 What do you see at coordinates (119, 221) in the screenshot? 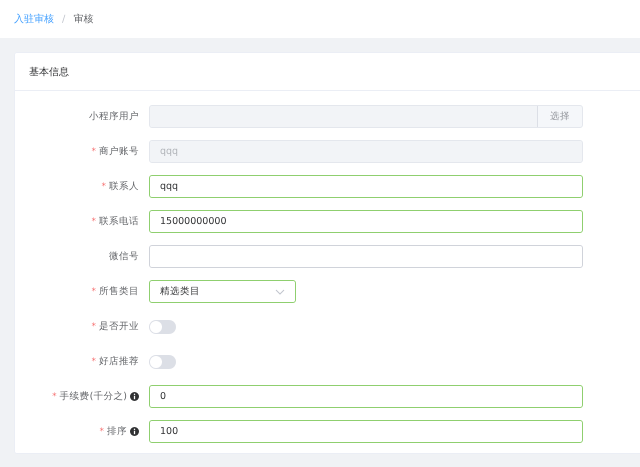
I see `field-label: 联系电话` at bounding box center [119, 221].